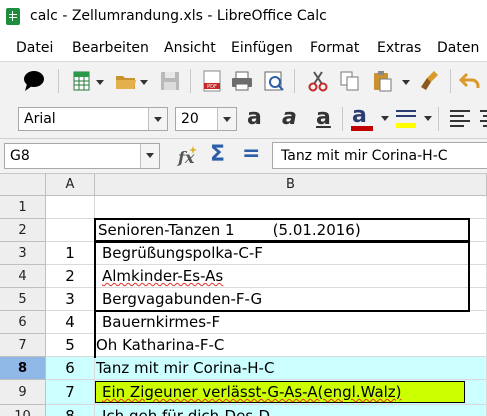  I want to click on cell-text: Ein Zigeuner verlässt-G-As-A(engl.Walz), so click(252, 392).